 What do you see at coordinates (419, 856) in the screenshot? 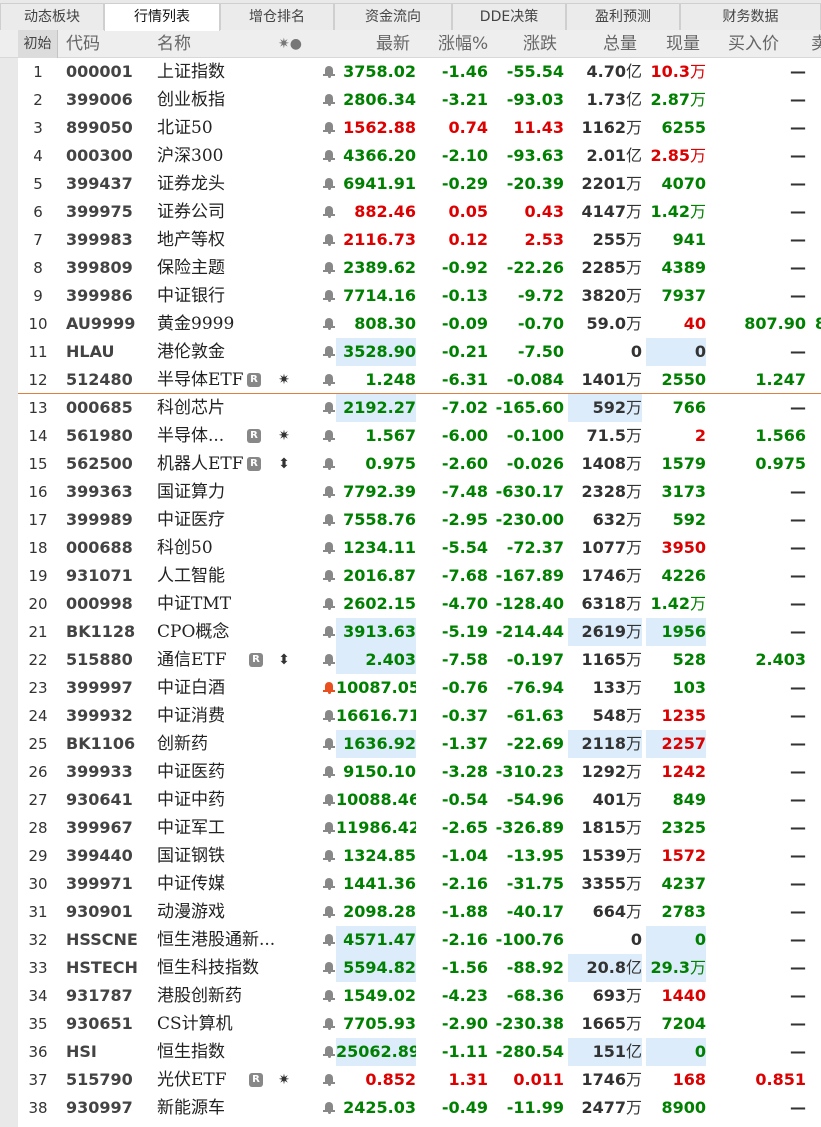
I see `table-row: 29 399440 国证钢铁 1324.85 -1.04 -13.95 1539万 1572—` at bounding box center [419, 856].